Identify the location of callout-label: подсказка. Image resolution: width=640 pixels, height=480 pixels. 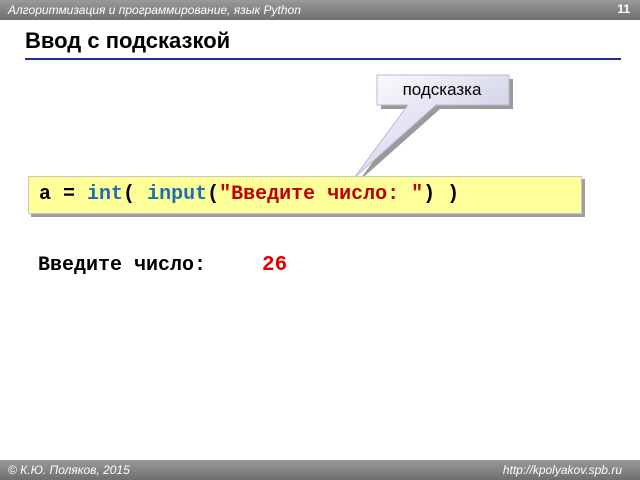
(442, 89).